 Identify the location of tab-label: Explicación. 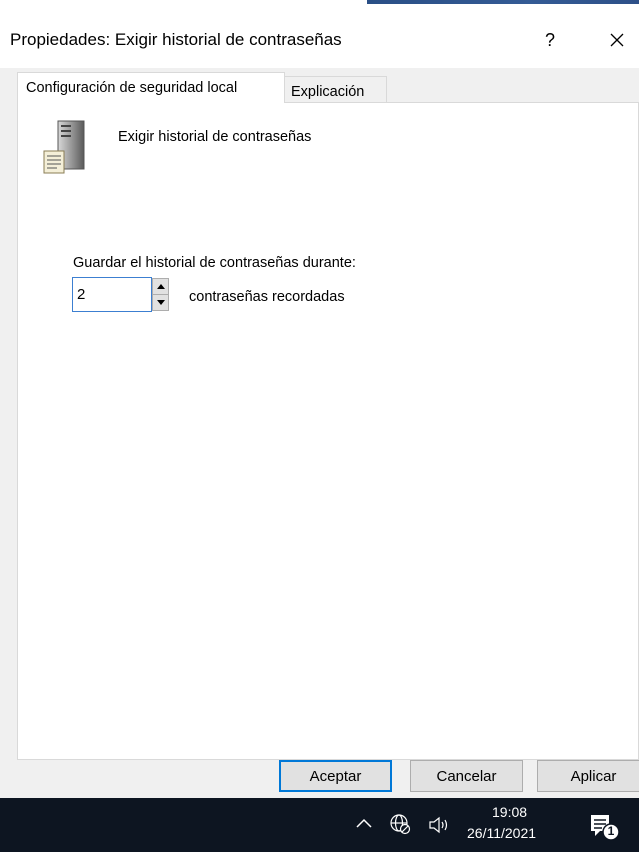
(328, 92).